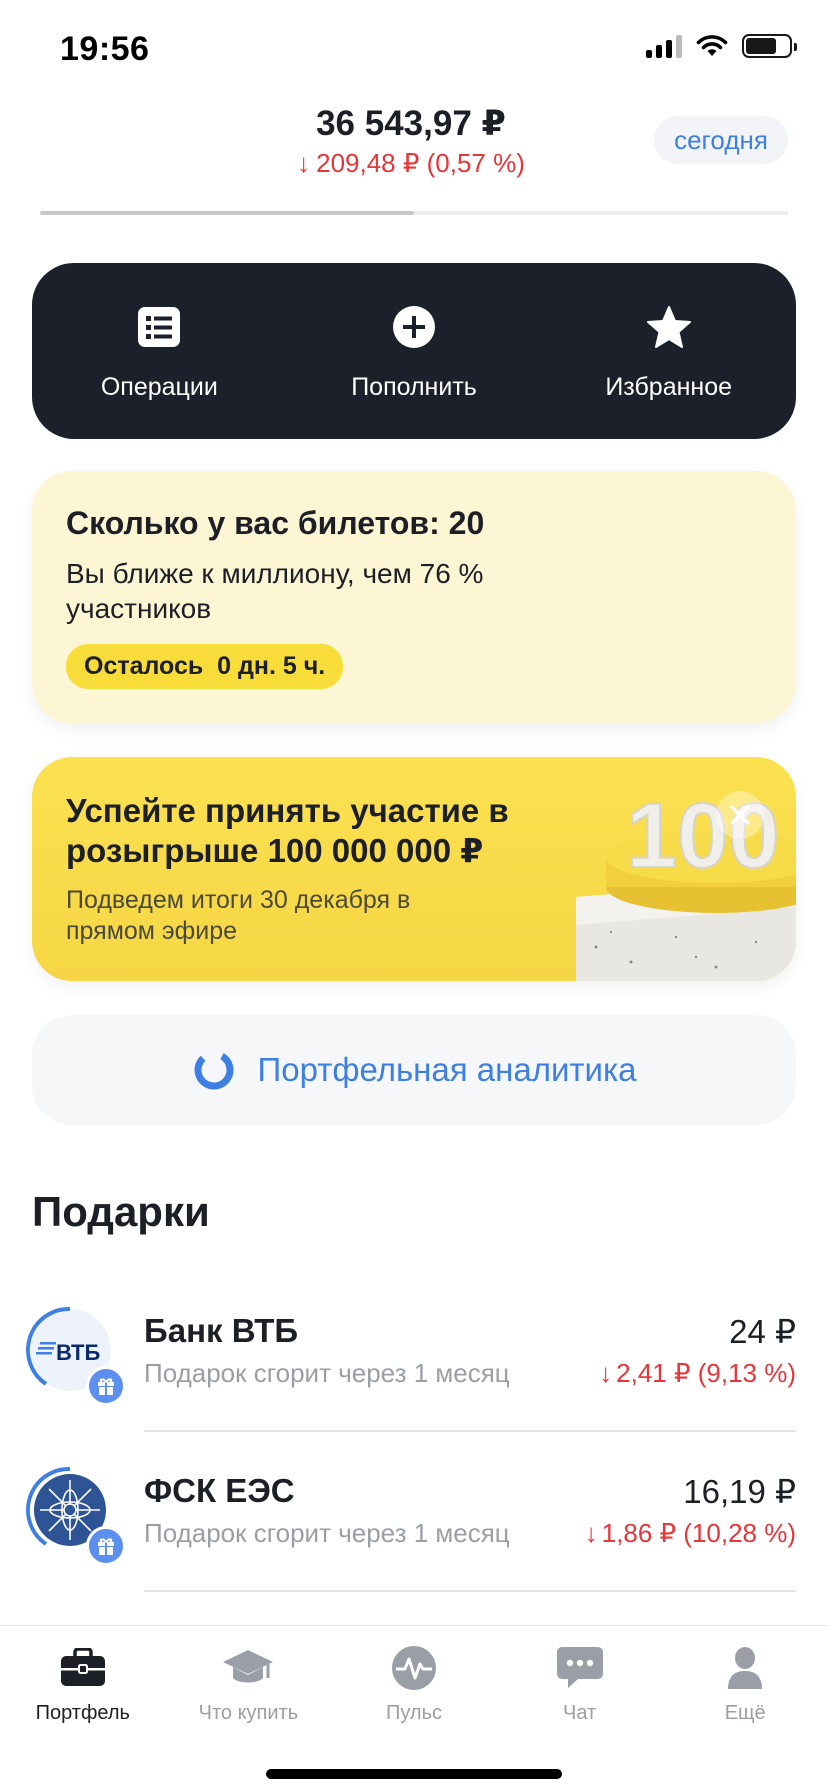 This screenshot has height=1792, width=828. Describe the element at coordinates (580, 1668) in the screenshot. I see `chat-icon` at that location.